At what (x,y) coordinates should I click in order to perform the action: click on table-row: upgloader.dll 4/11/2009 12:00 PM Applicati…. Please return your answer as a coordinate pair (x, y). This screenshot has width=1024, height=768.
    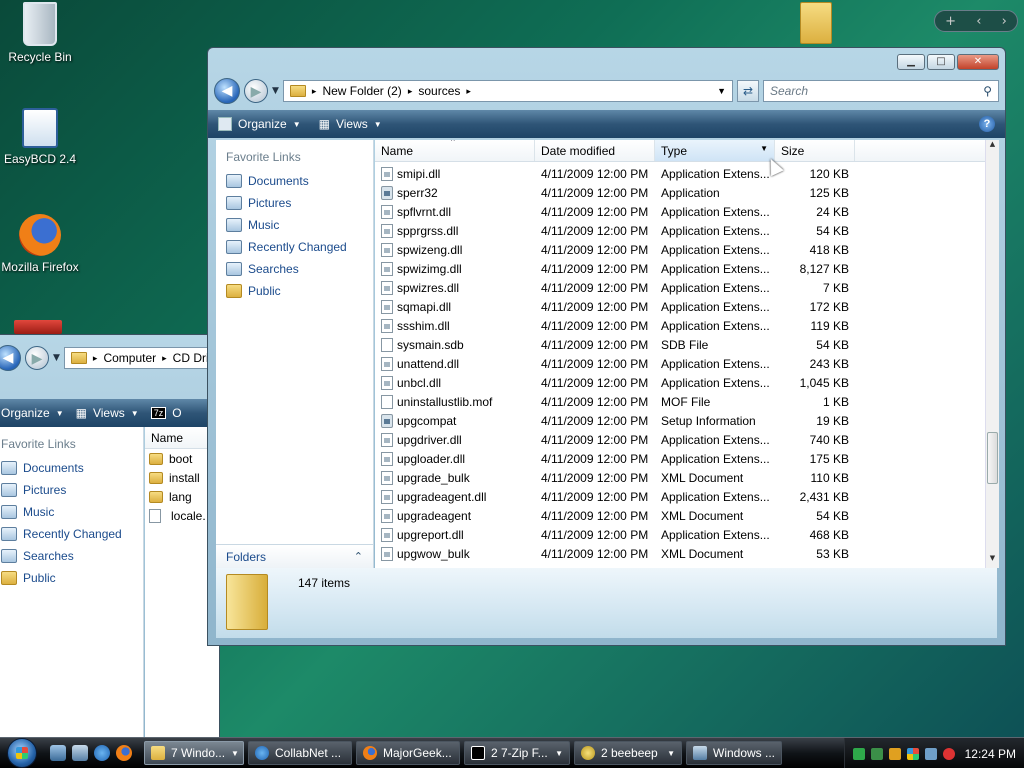
    Looking at the image, I should click on (615, 458).